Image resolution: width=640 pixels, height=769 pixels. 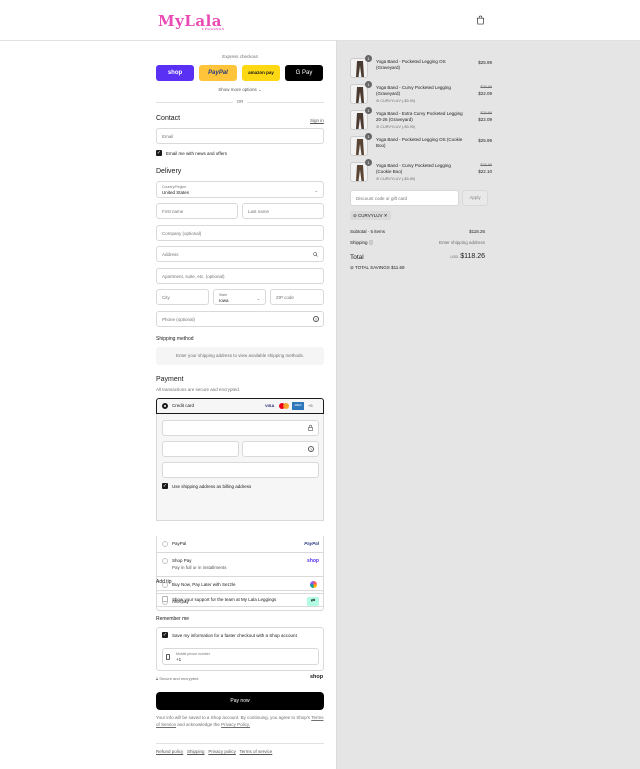 What do you see at coordinates (377, 267) in the screenshot?
I see `total-savings: ⊘ TOTAL SAVINGS $11.69` at bounding box center [377, 267].